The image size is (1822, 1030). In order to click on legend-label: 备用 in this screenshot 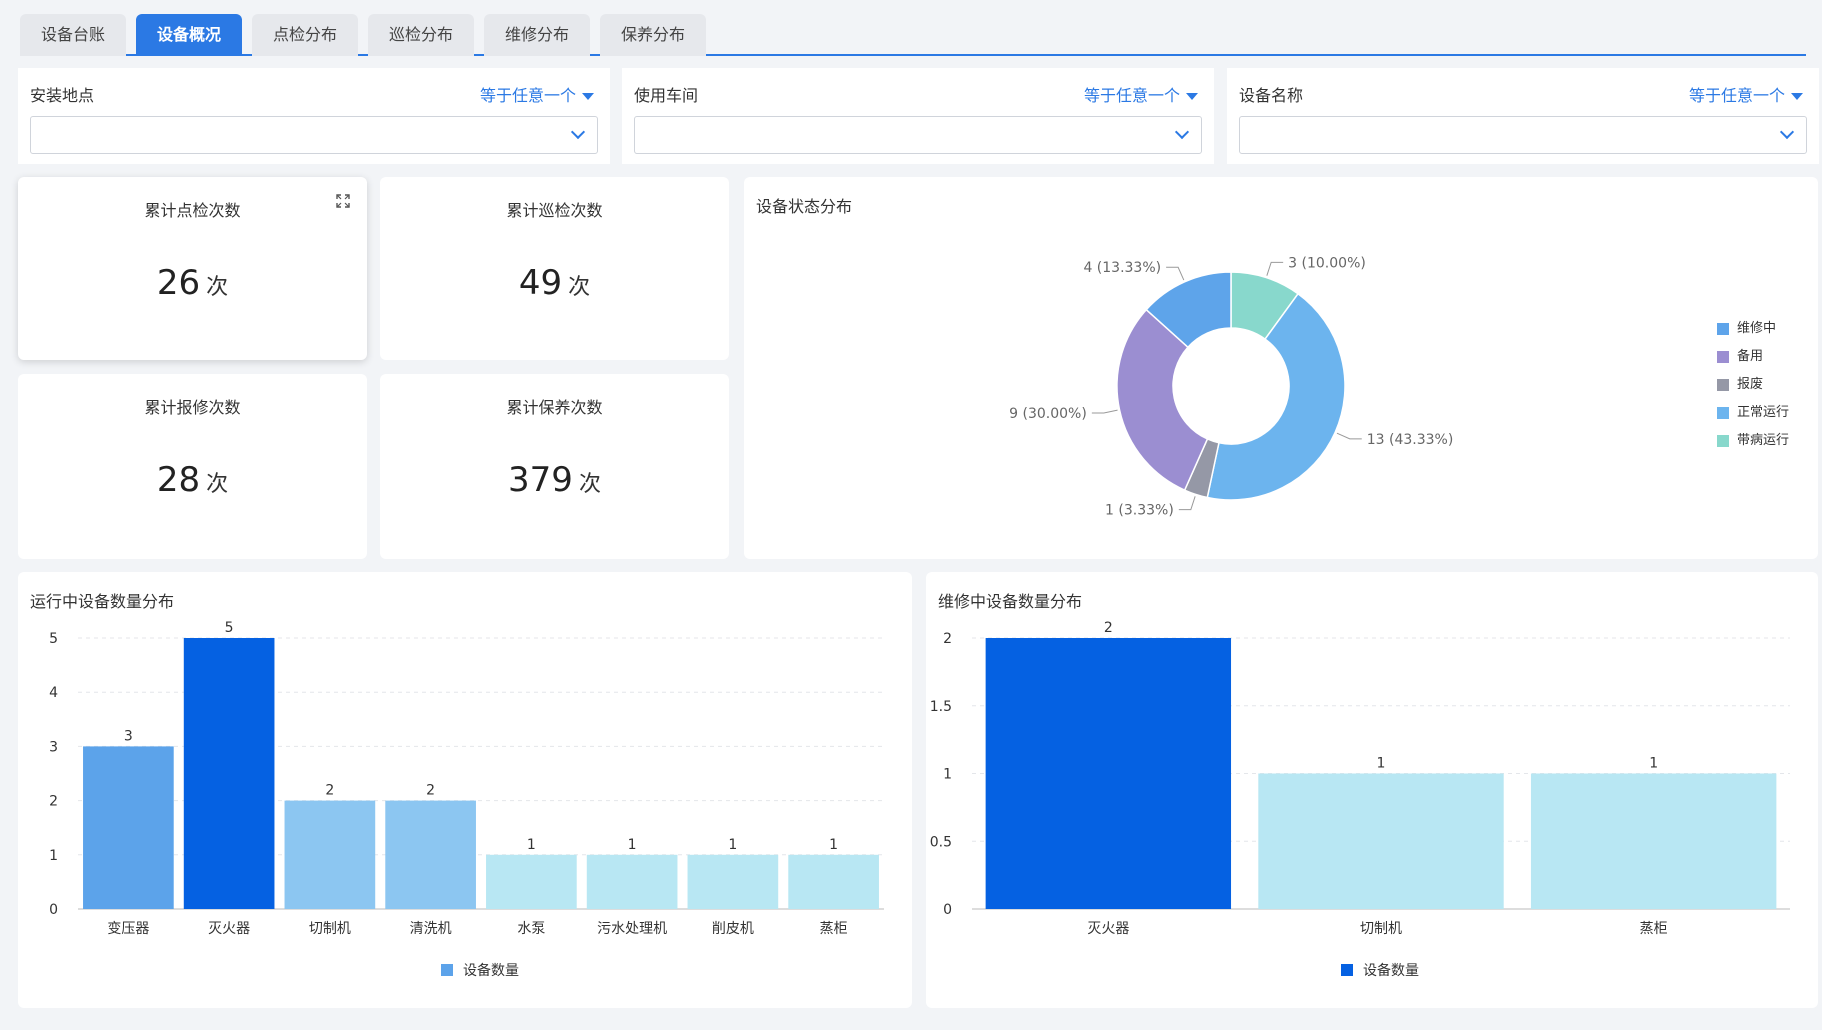, I will do `click(1750, 356)`.